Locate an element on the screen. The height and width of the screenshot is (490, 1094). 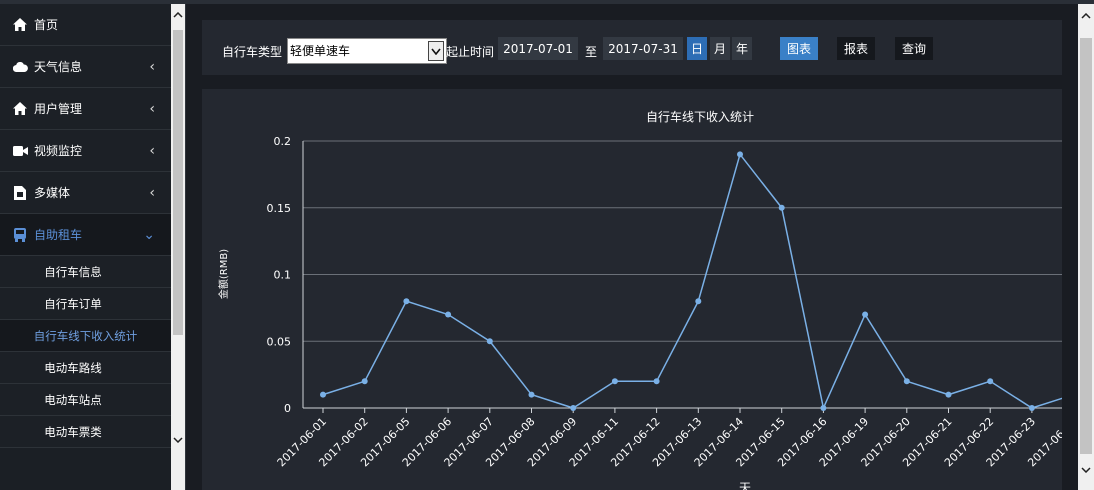
sidebar-item-weather: 天气信息 ‹ is located at coordinates (85, 67).